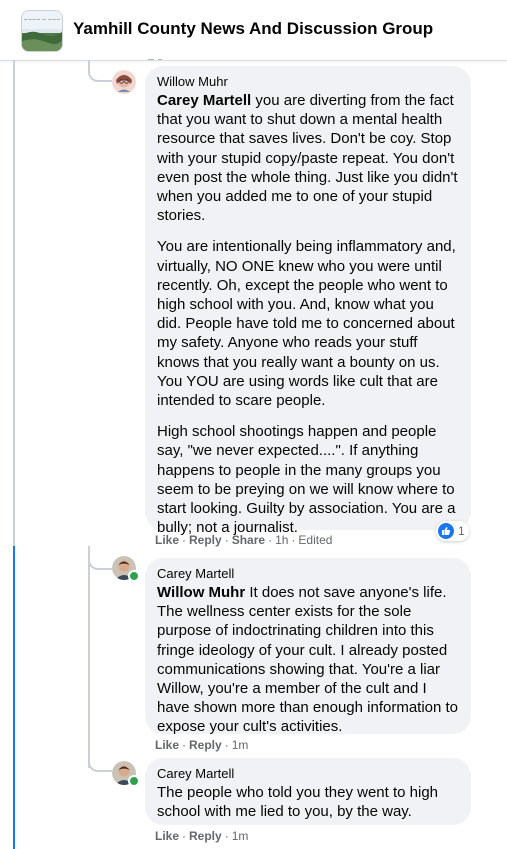 The image size is (507, 849). What do you see at coordinates (89, 657) in the screenshot?
I see `thread-line-inner` at bounding box center [89, 657].